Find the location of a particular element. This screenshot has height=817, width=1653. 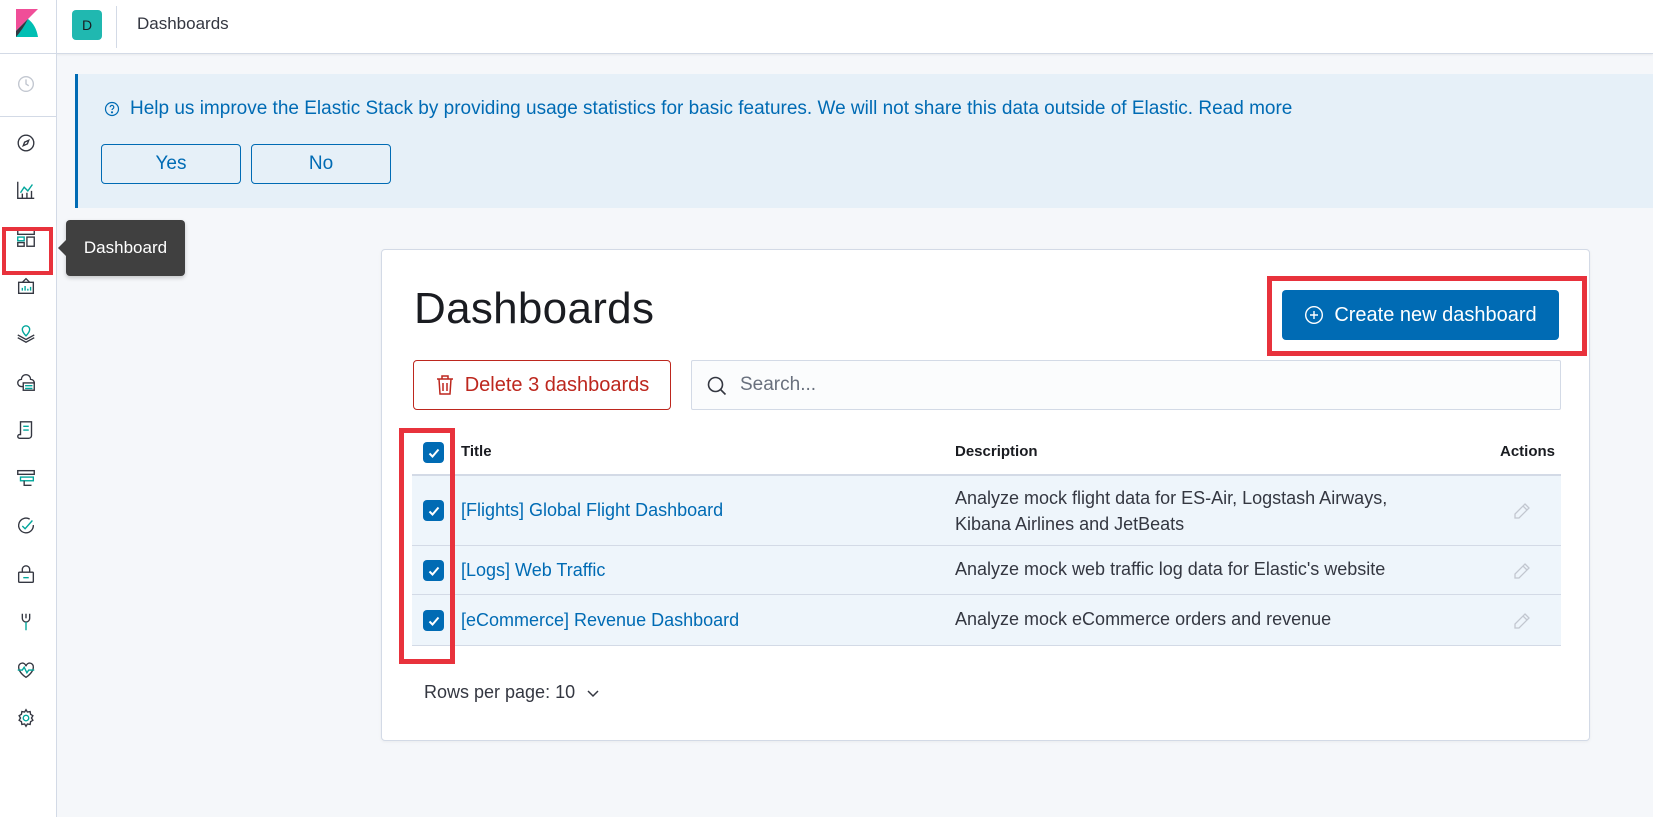

rows-per-page-button: Rows per page: 10 is located at coordinates (512, 692).